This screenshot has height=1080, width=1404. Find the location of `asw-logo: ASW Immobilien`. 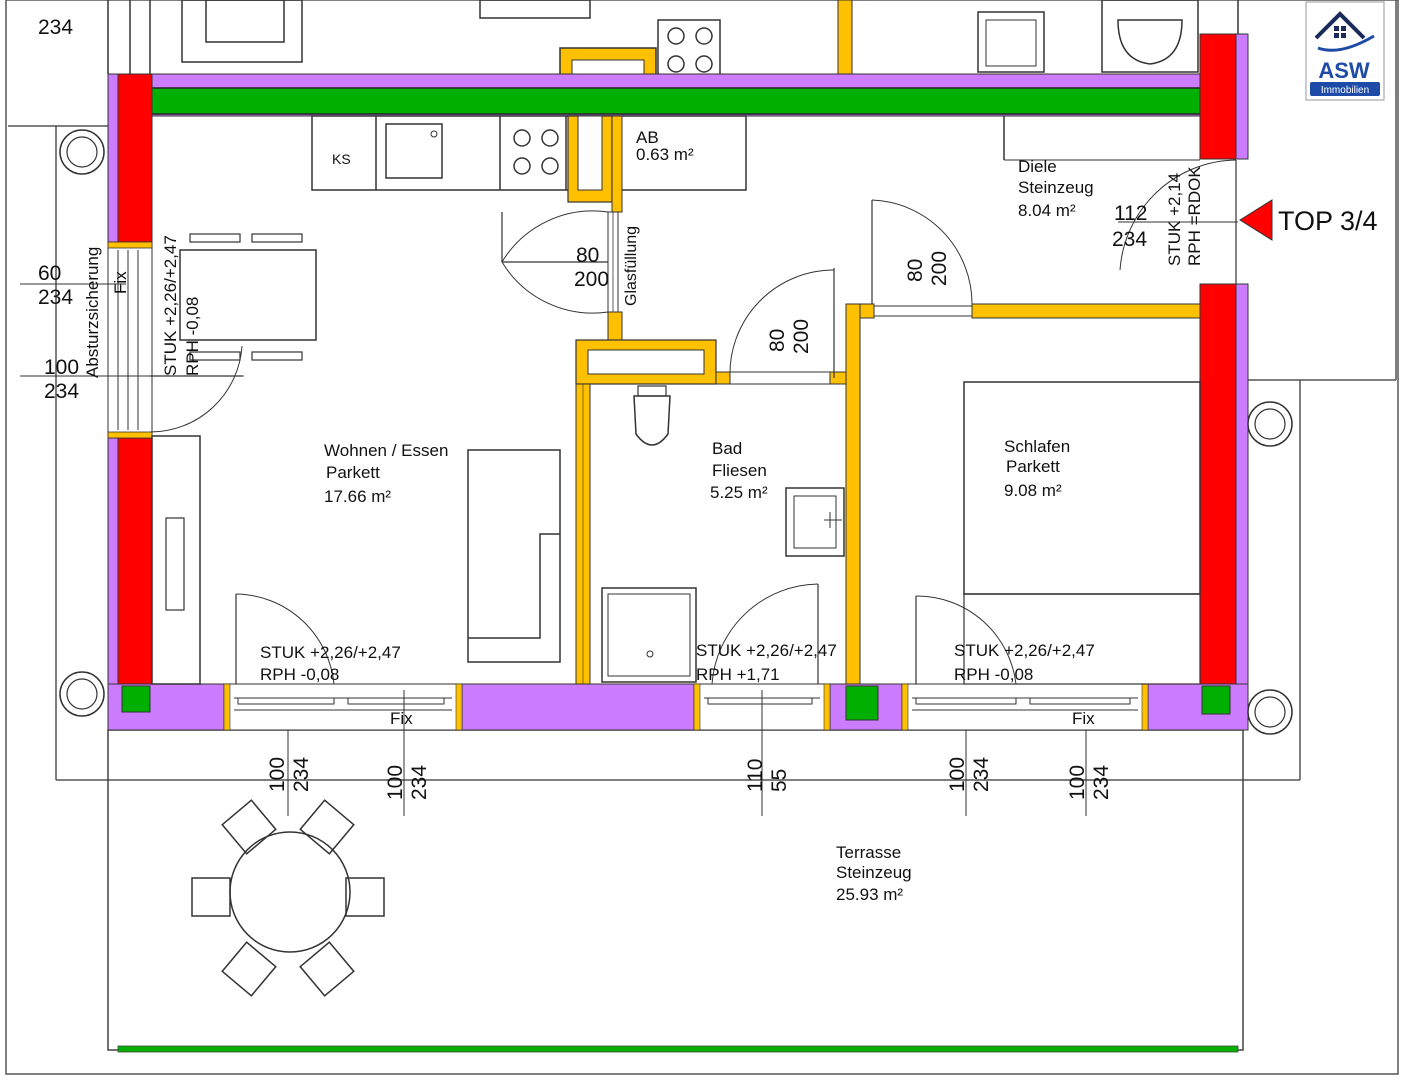

asw-logo: ASW Immobilien is located at coordinates (1345, 51).